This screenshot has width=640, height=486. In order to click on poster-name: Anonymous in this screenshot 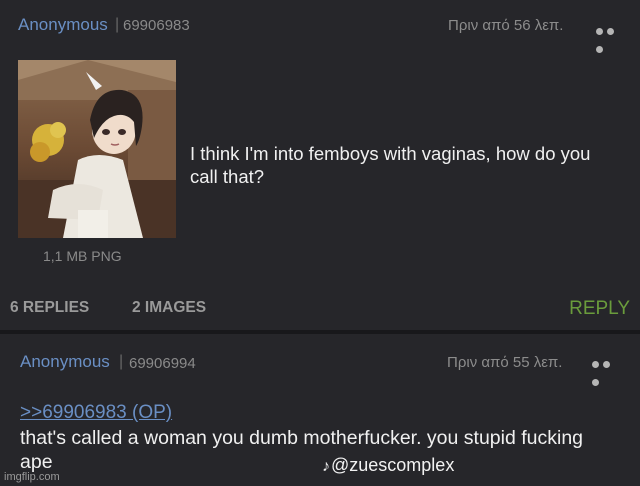, I will do `click(63, 25)`.